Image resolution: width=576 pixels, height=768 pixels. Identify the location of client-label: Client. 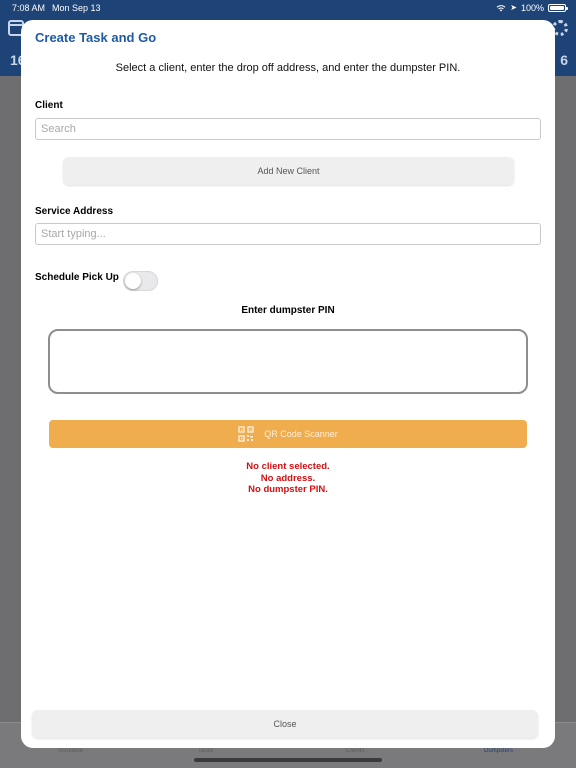
(49, 105).